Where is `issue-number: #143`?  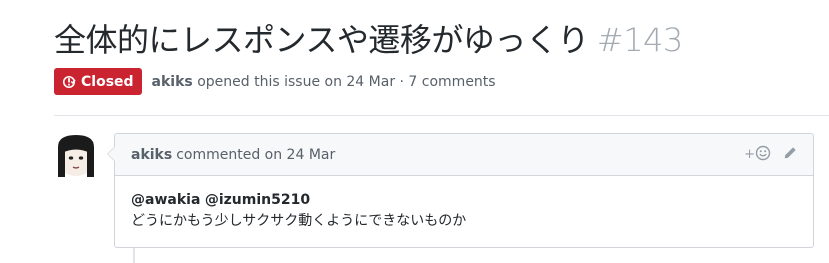
issue-number: #143 is located at coordinates (639, 40).